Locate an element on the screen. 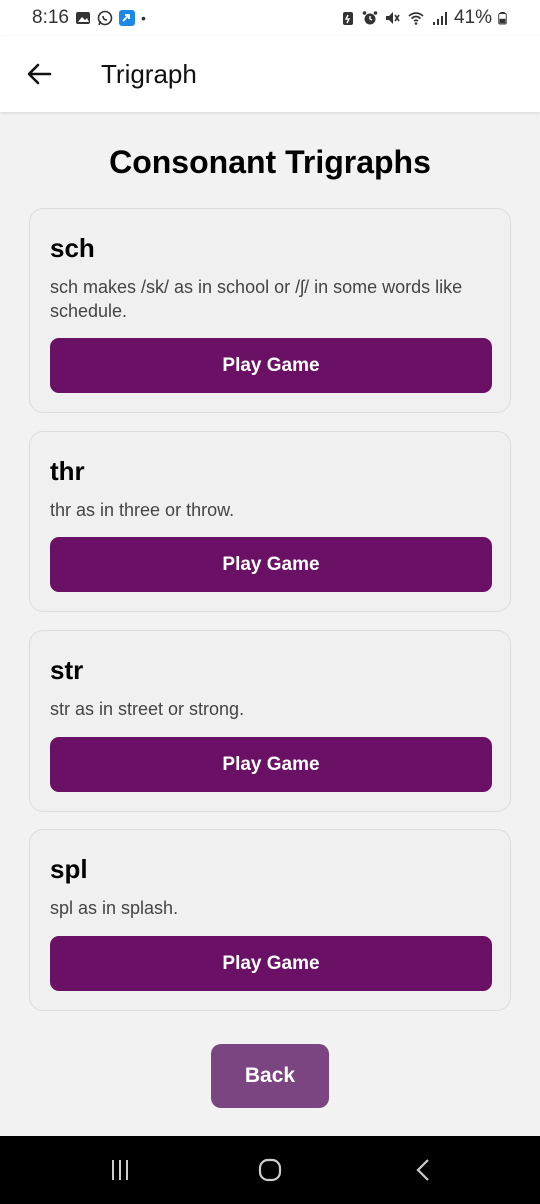 The width and height of the screenshot is (540, 1204). card-description: str as in street or strong. is located at coordinates (147, 709).